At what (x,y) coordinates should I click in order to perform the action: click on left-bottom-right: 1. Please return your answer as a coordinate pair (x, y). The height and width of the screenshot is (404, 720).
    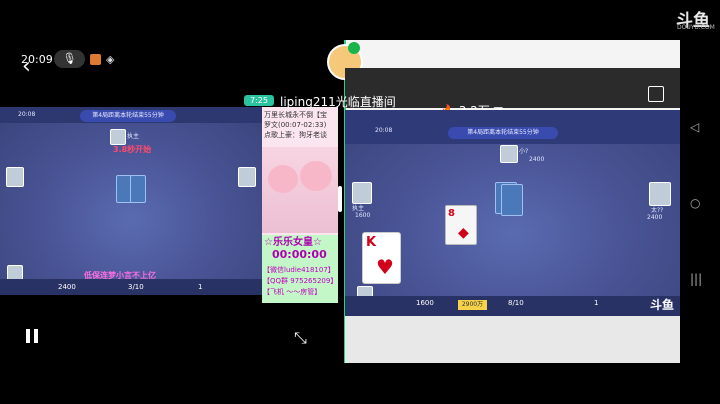
    Looking at the image, I should click on (200, 287).